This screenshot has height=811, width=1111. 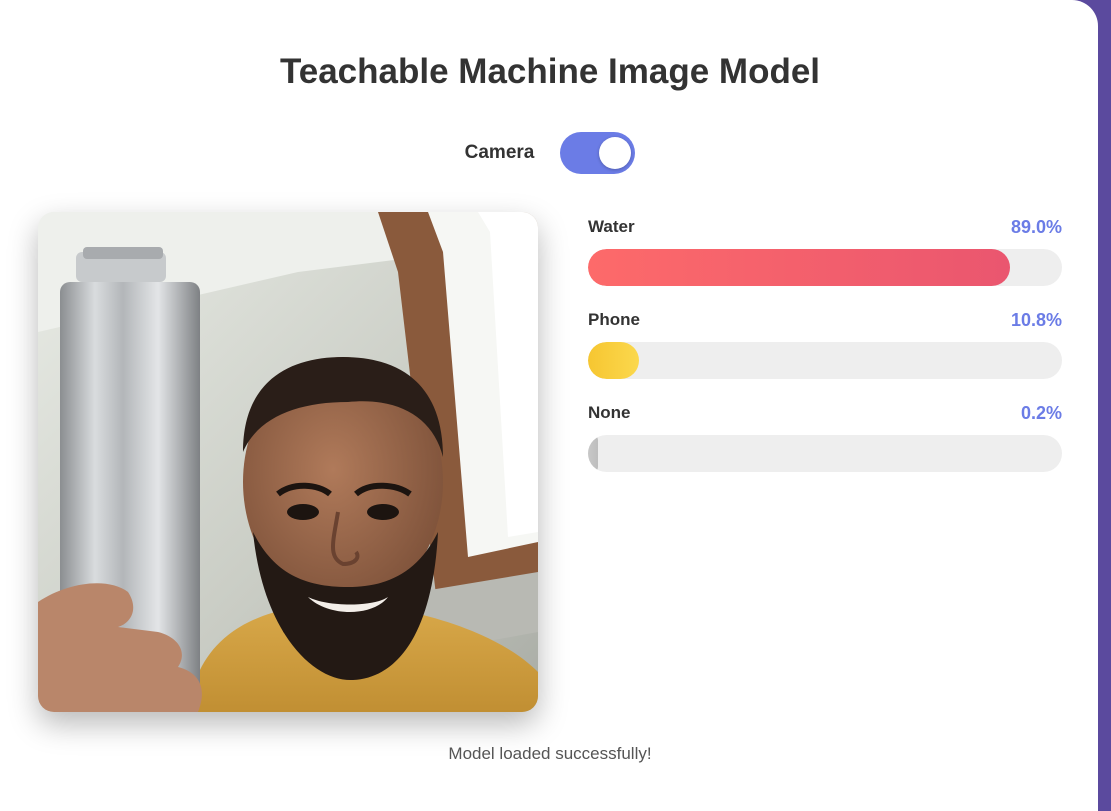 I want to click on prediction-percentage: 10.8%, so click(x=1036, y=319).